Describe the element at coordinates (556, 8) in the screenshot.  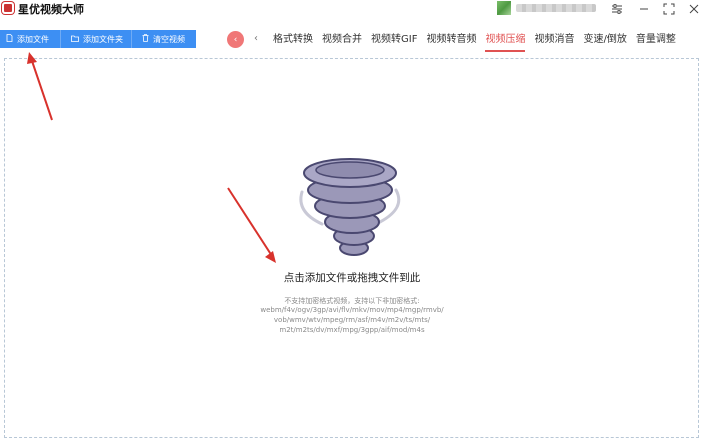
I see `user-name-blurred` at that location.